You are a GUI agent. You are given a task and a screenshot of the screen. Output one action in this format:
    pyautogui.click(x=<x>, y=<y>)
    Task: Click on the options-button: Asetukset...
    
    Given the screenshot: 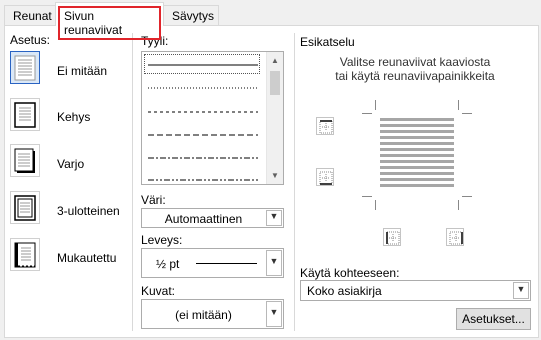 What is the action you would take?
    pyautogui.click(x=493, y=319)
    